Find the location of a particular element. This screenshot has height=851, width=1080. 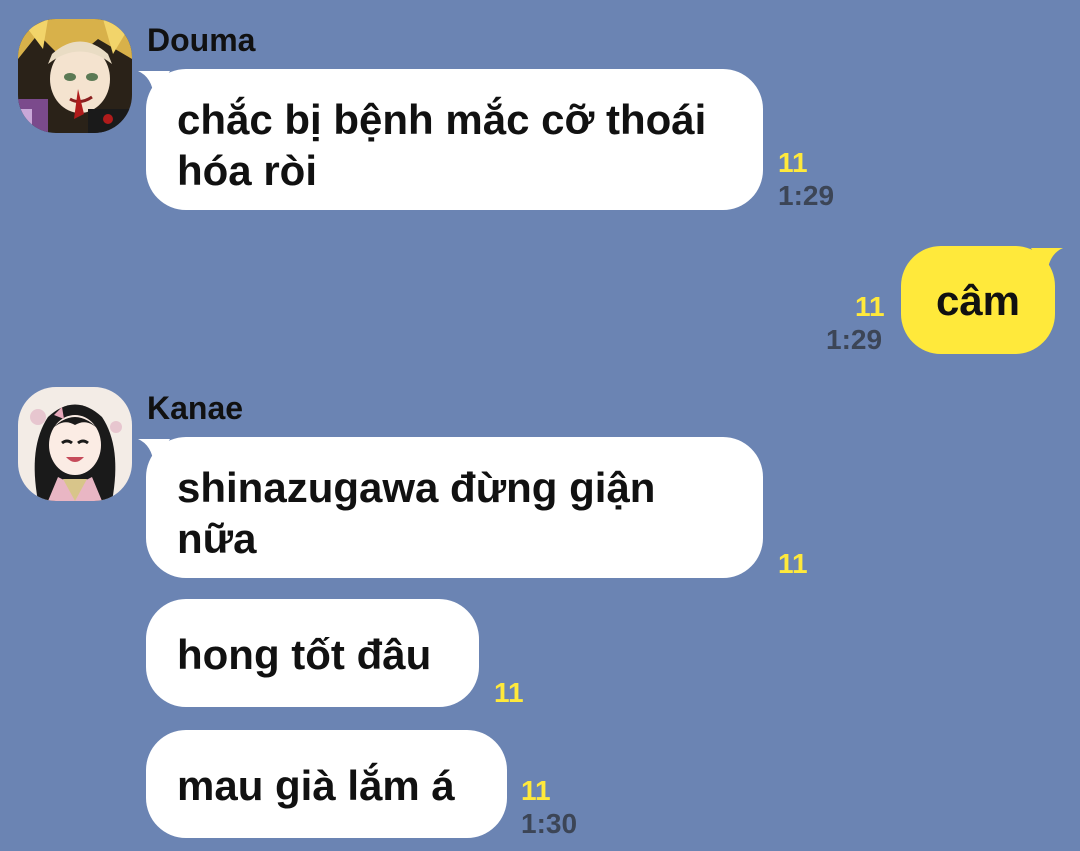

avatar-kanae is located at coordinates (75, 444).